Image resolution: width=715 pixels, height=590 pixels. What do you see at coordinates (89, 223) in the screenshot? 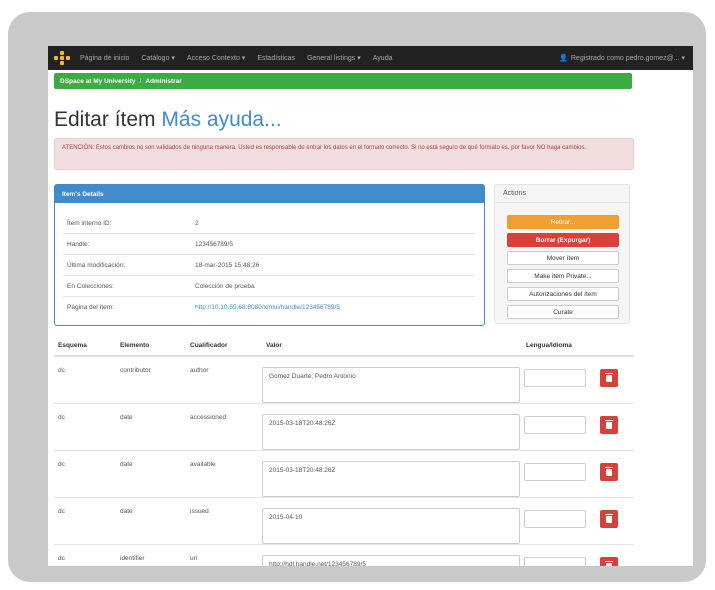
I see `detail-label: Ítem interno ID:` at bounding box center [89, 223].